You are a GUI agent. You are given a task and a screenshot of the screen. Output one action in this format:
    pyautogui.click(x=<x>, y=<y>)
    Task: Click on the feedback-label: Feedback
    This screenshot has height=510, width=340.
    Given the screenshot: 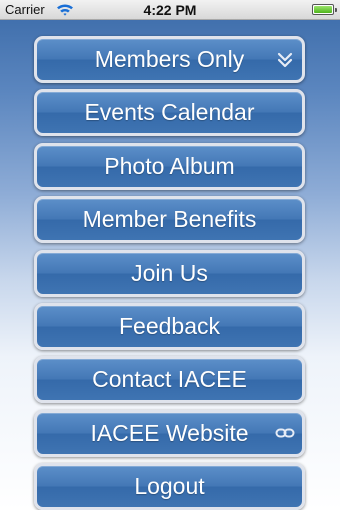 What is the action you would take?
    pyautogui.click(x=169, y=325)
    